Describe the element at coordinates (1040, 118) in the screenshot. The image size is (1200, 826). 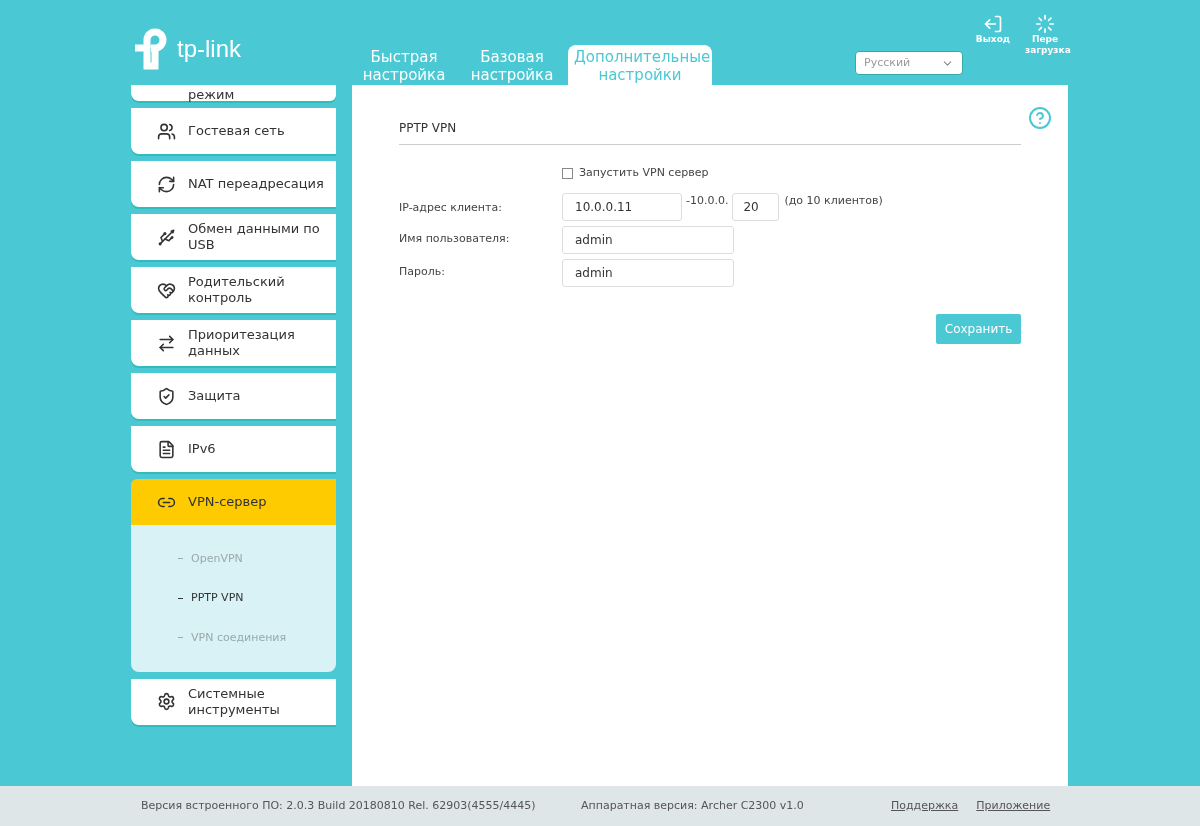
I see `help-icon` at that location.